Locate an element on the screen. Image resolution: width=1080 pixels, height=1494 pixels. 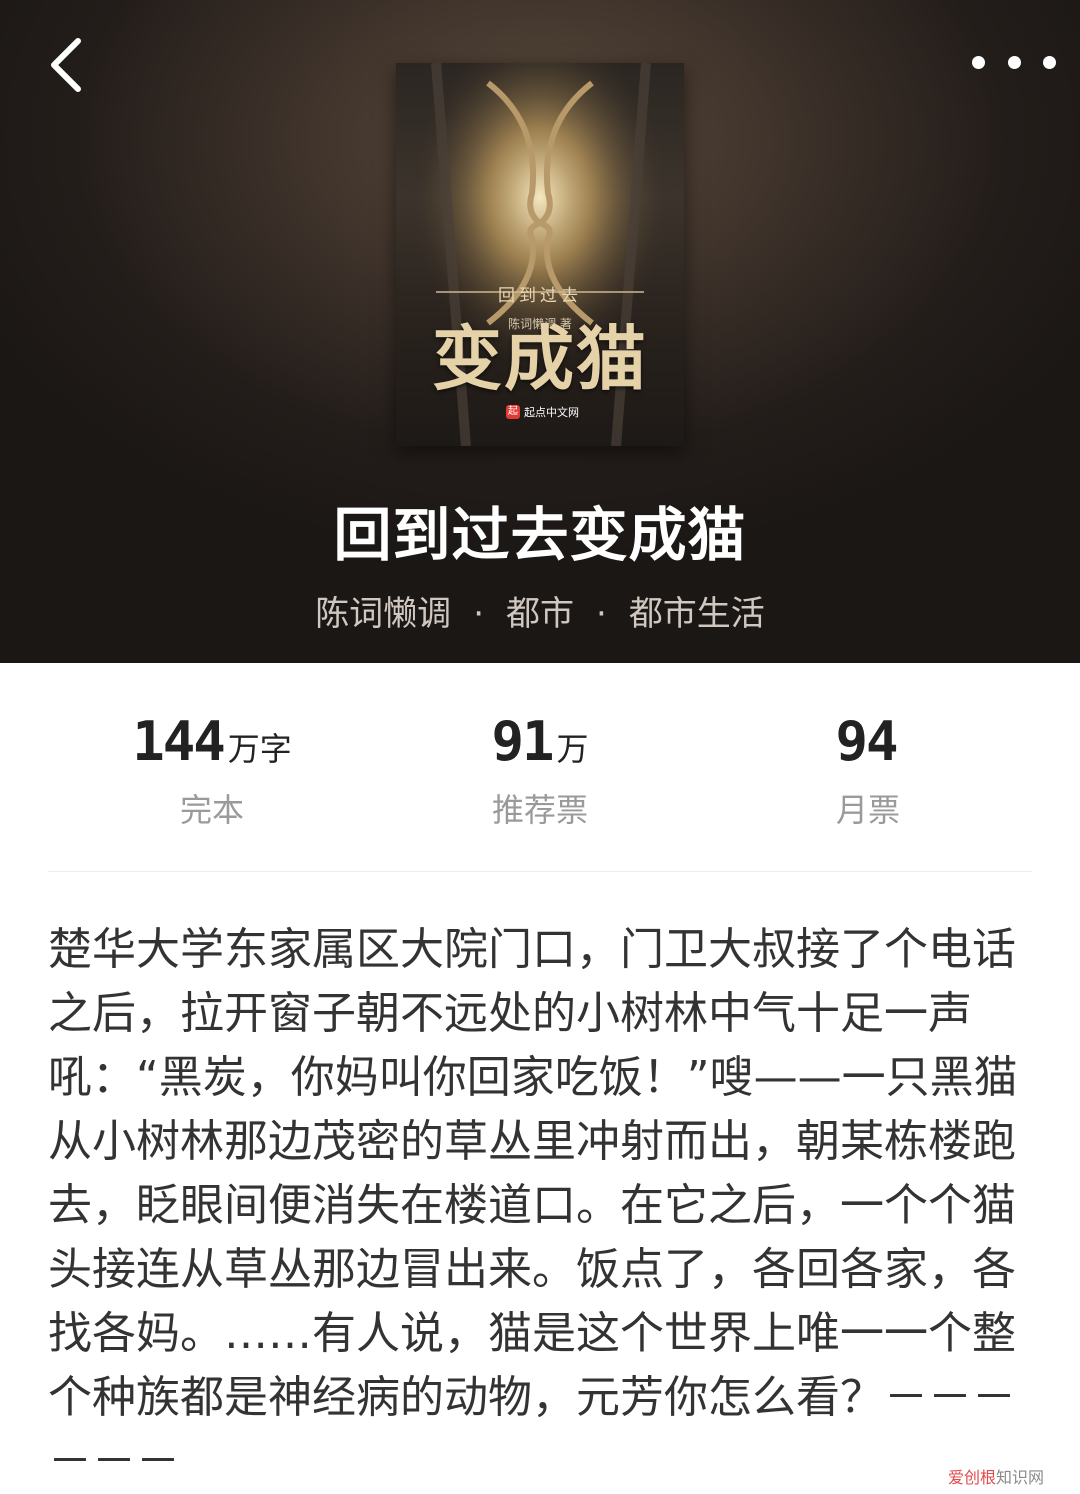
stat-value-line: 144 万字 is located at coordinates (212, 741).